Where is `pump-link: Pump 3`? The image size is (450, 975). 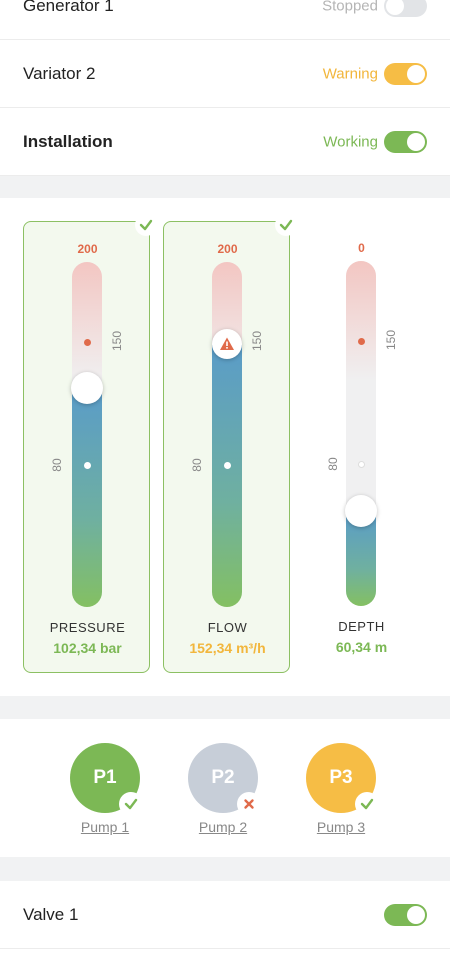
pump-link: Pump 3 is located at coordinates (341, 827).